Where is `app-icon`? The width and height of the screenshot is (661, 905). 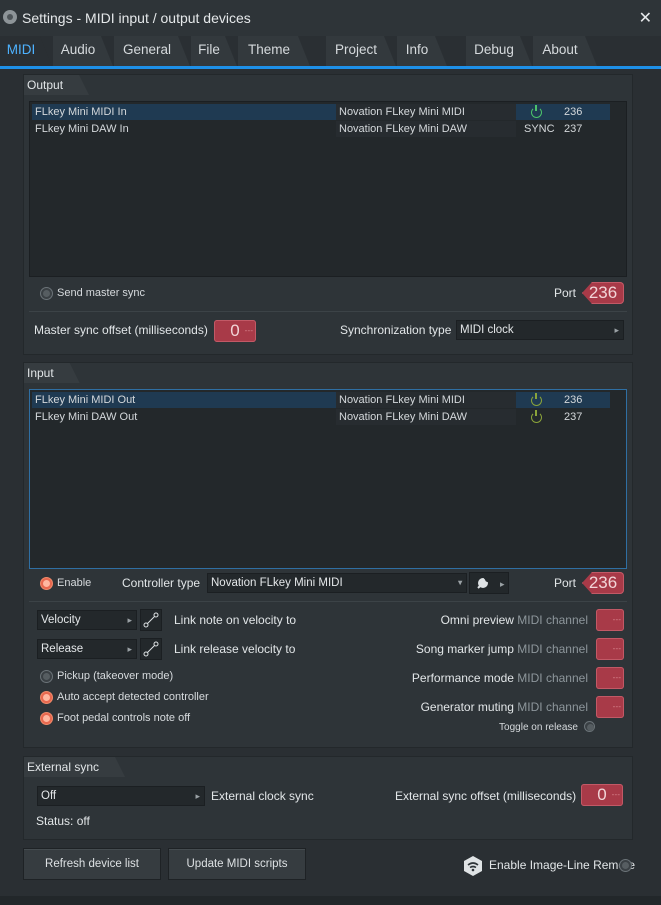 app-icon is located at coordinates (10, 17).